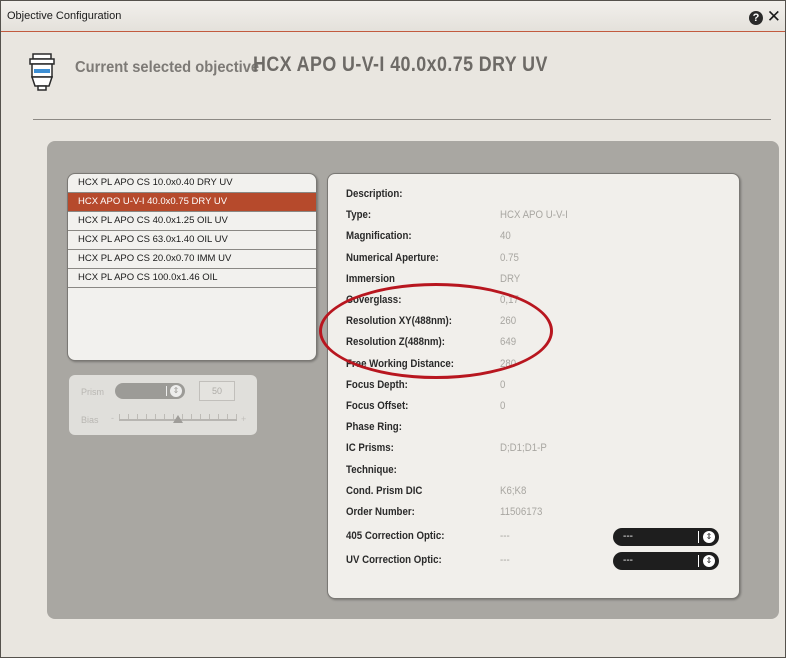 The height and width of the screenshot is (660, 788). I want to click on detail-label: Description:, so click(374, 194).